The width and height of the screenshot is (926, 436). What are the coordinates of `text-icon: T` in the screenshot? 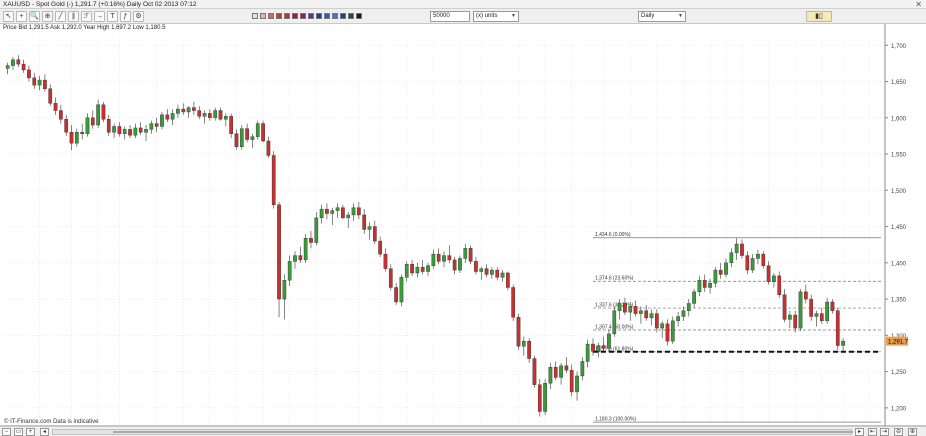 It's located at (112, 16).